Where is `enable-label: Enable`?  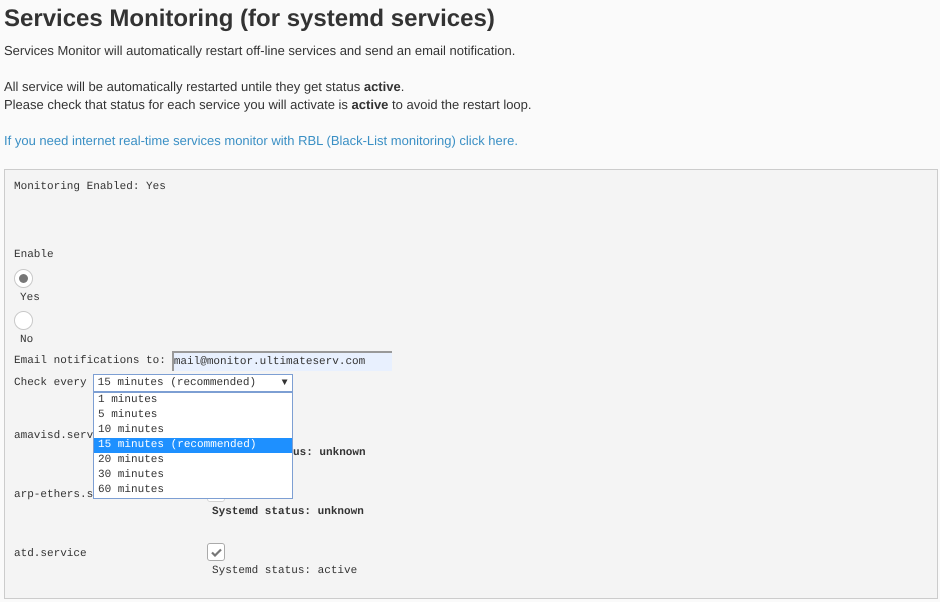 enable-label: Enable is located at coordinates (34, 255).